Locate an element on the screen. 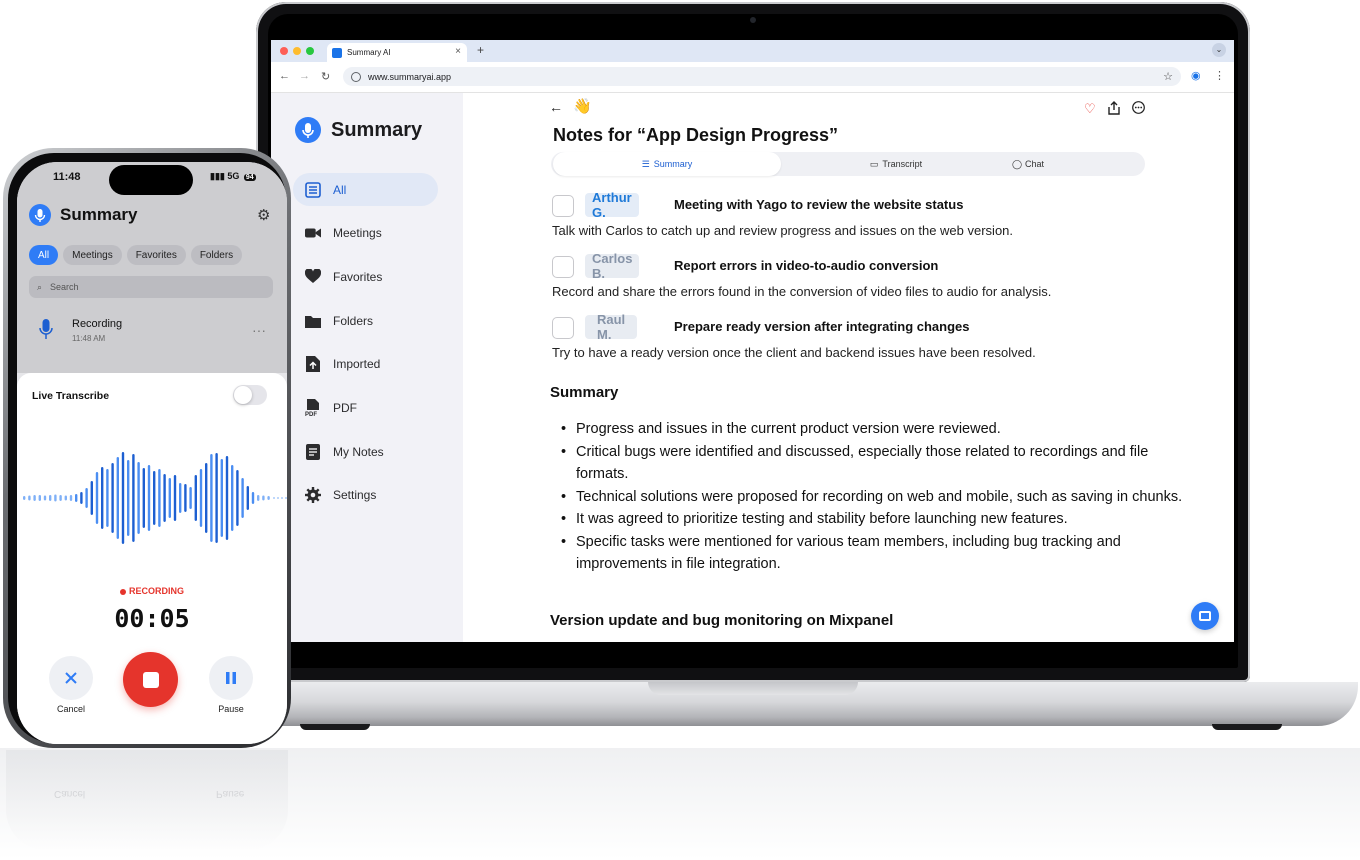 Image resolution: width=1360 pixels, height=860 pixels. reload-icon: ↻ is located at coordinates (325, 76).